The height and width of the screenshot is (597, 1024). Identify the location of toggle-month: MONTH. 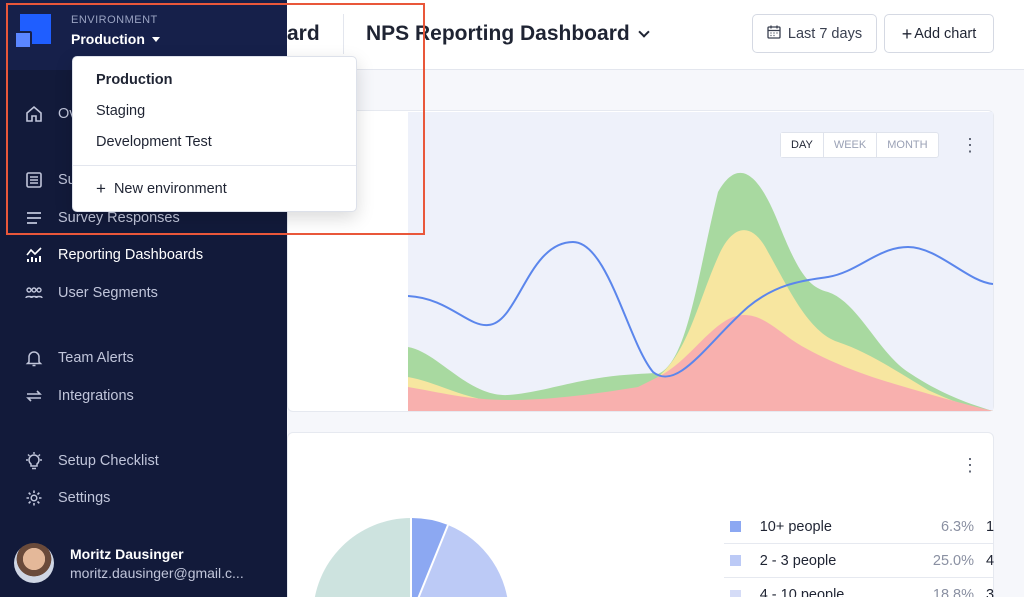
(906, 145).